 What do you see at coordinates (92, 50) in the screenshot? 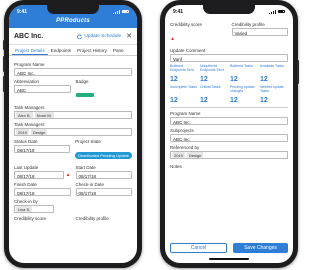
I see `tab-project-history: Project History` at bounding box center [92, 50].